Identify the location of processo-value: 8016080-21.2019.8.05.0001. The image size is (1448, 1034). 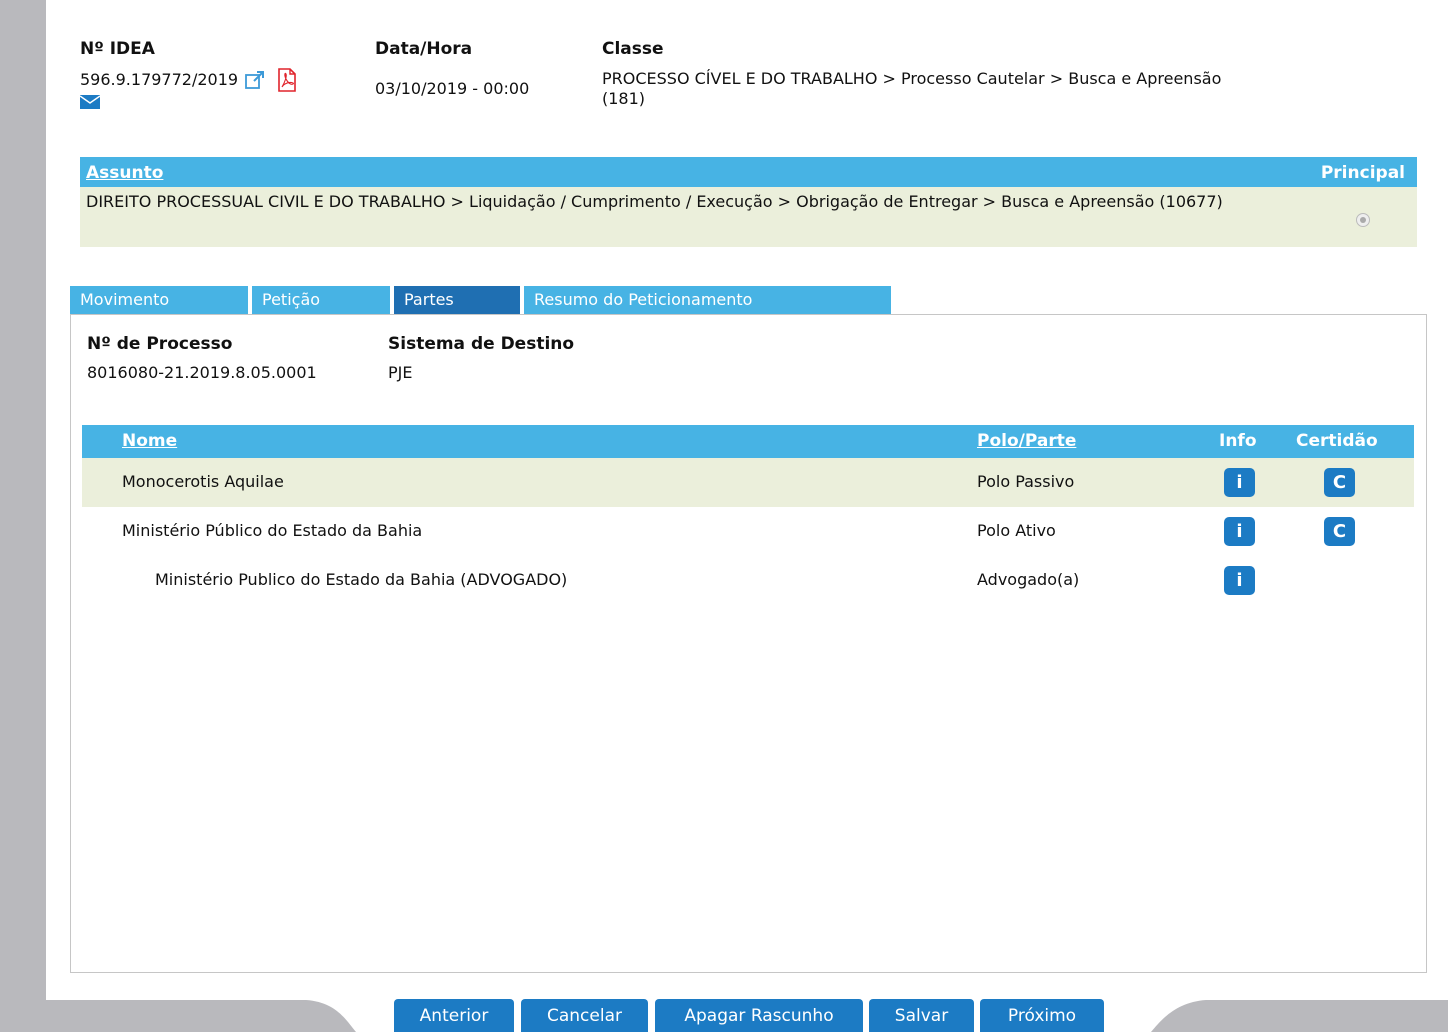
(202, 372).